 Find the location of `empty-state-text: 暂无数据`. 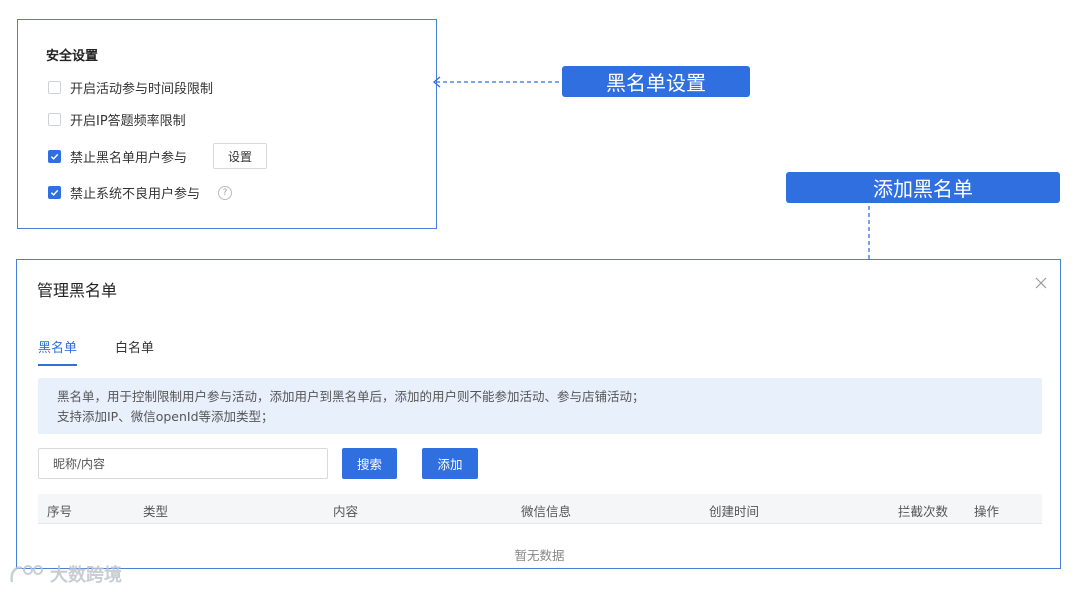

empty-state-text: 暂无数据 is located at coordinates (539, 555).